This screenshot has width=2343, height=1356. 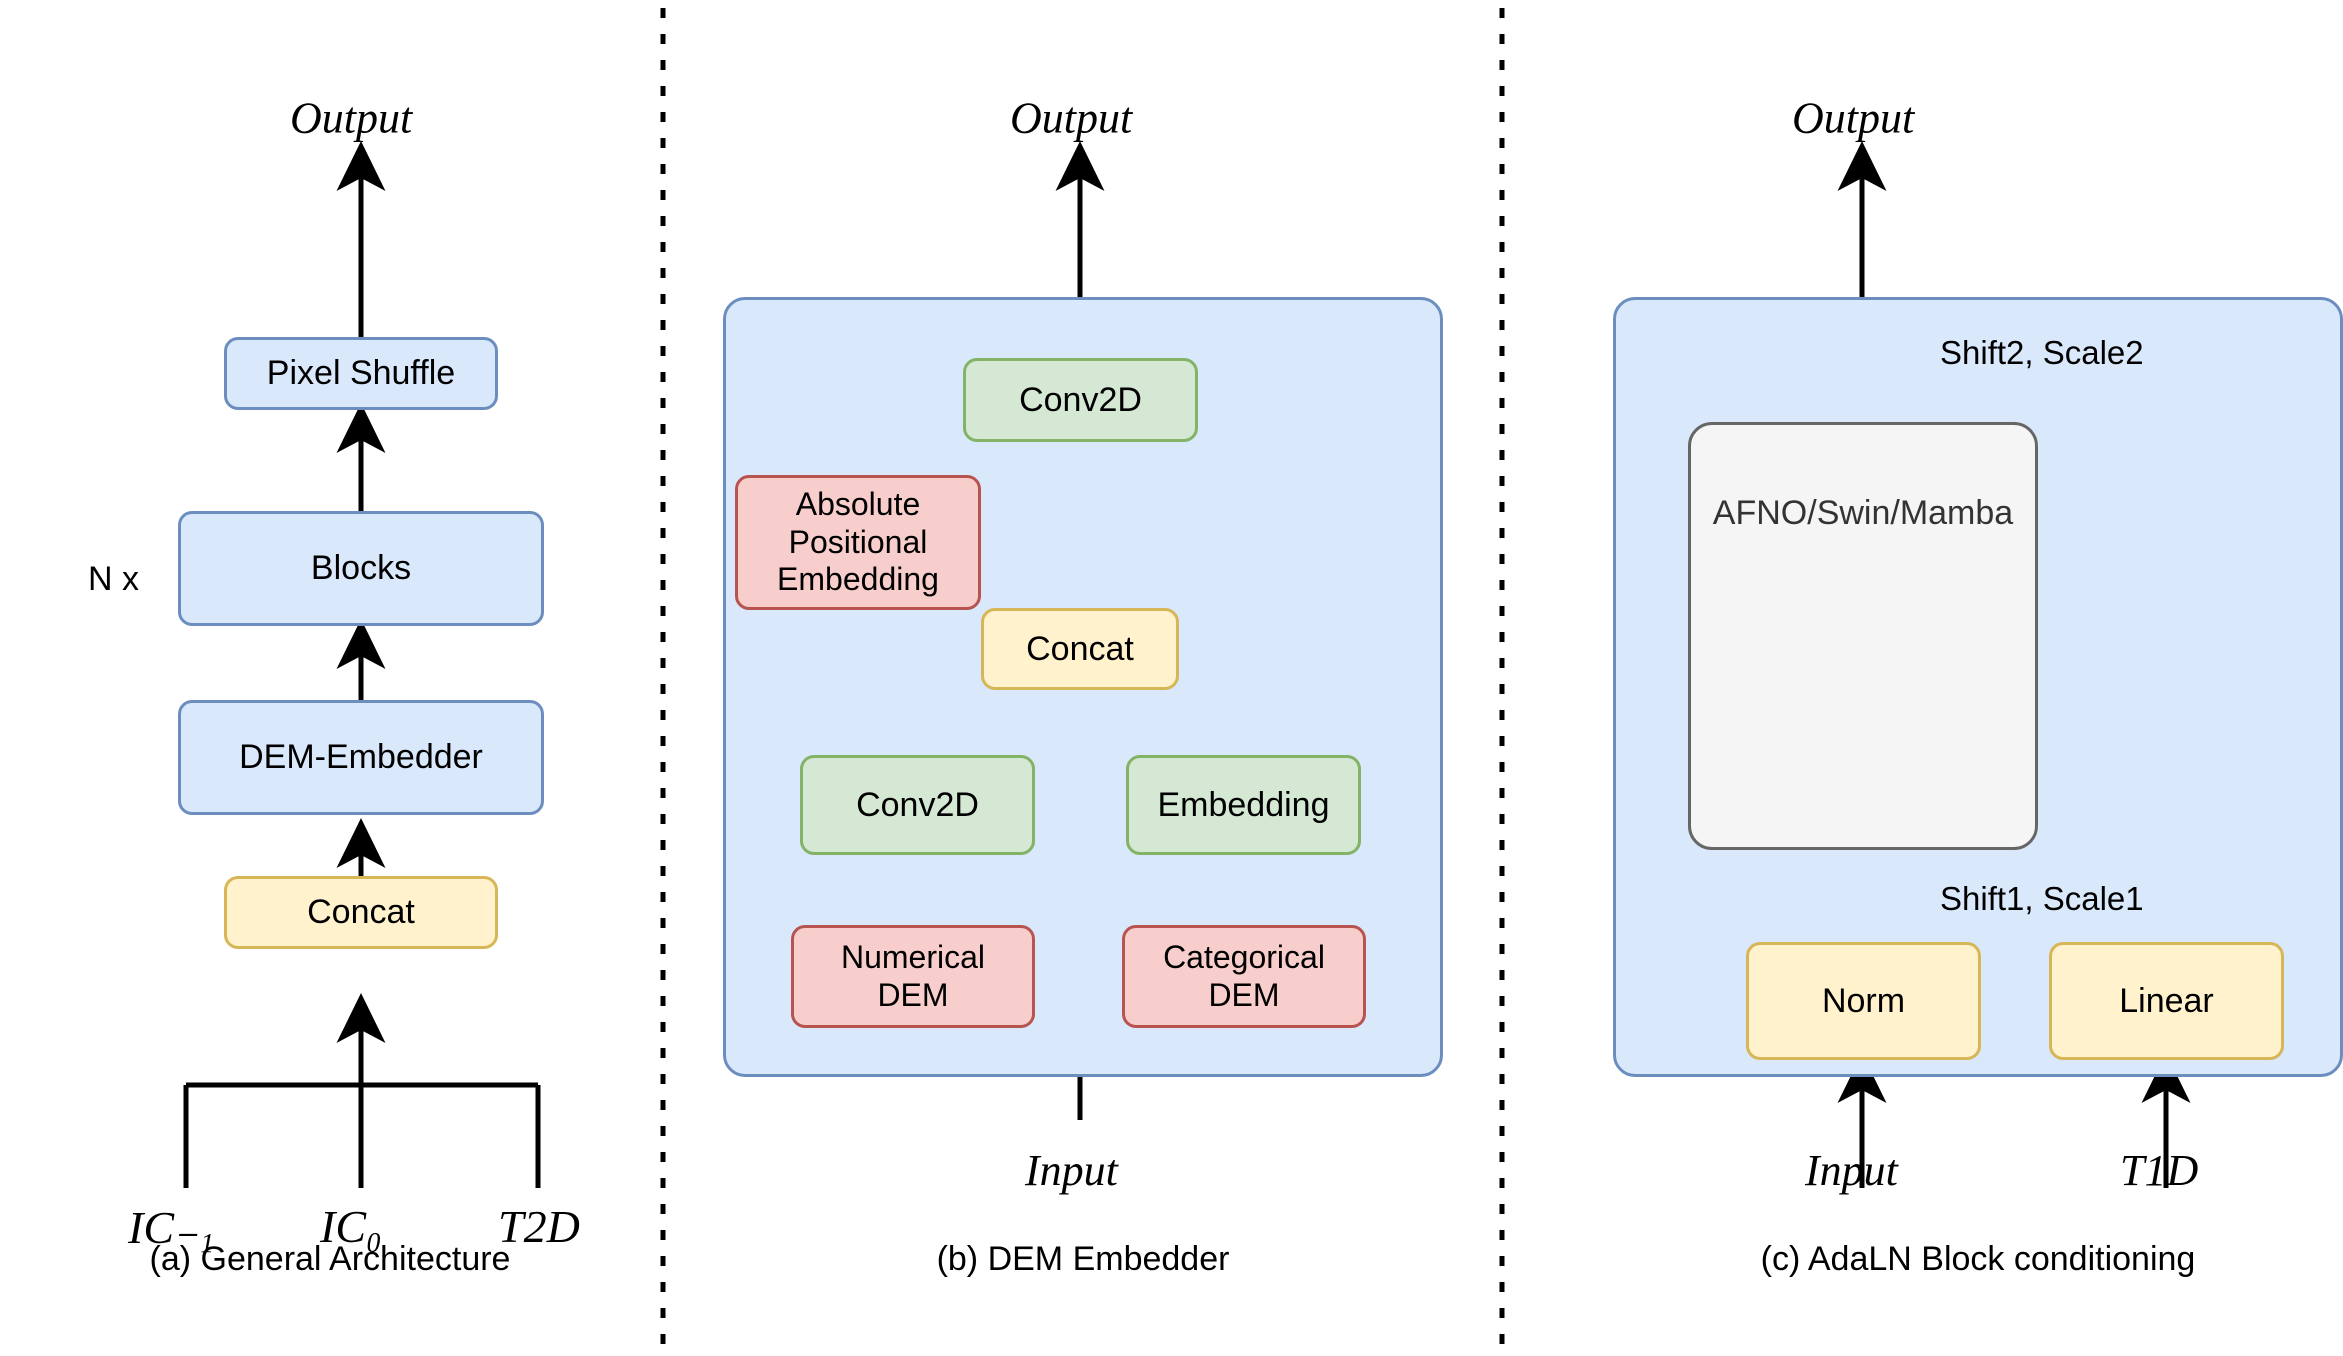 What do you see at coordinates (1244, 956) in the screenshot?
I see `categorical-dem-line-1: Categorical` at bounding box center [1244, 956].